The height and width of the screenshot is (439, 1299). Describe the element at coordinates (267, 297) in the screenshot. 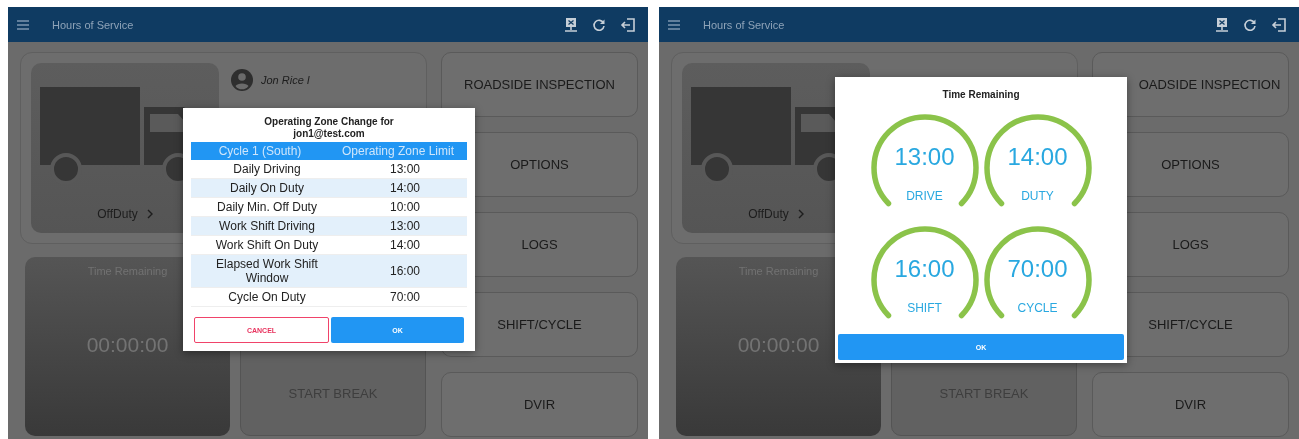

I see `table-cell-text: Cycle On Duty` at that location.